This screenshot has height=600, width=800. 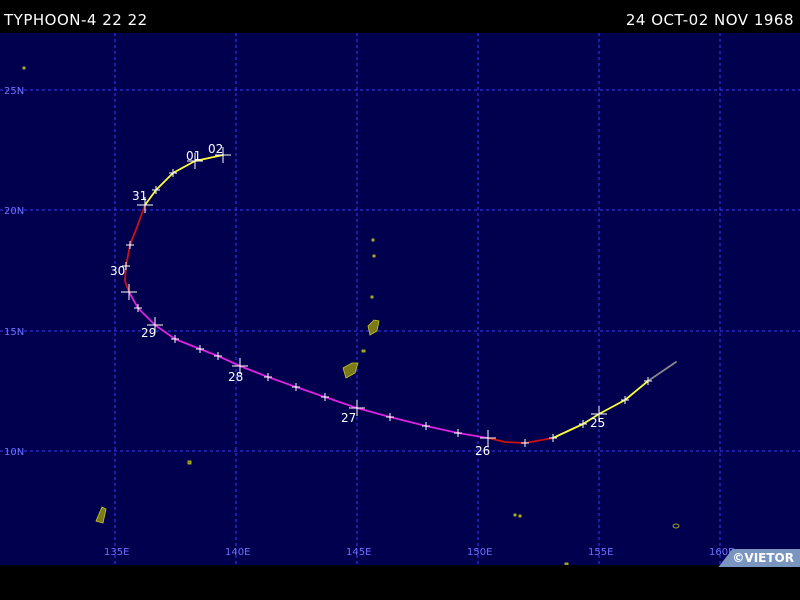 What do you see at coordinates (479, 552) in the screenshot?
I see `lon-label-150e: 150E` at bounding box center [479, 552].